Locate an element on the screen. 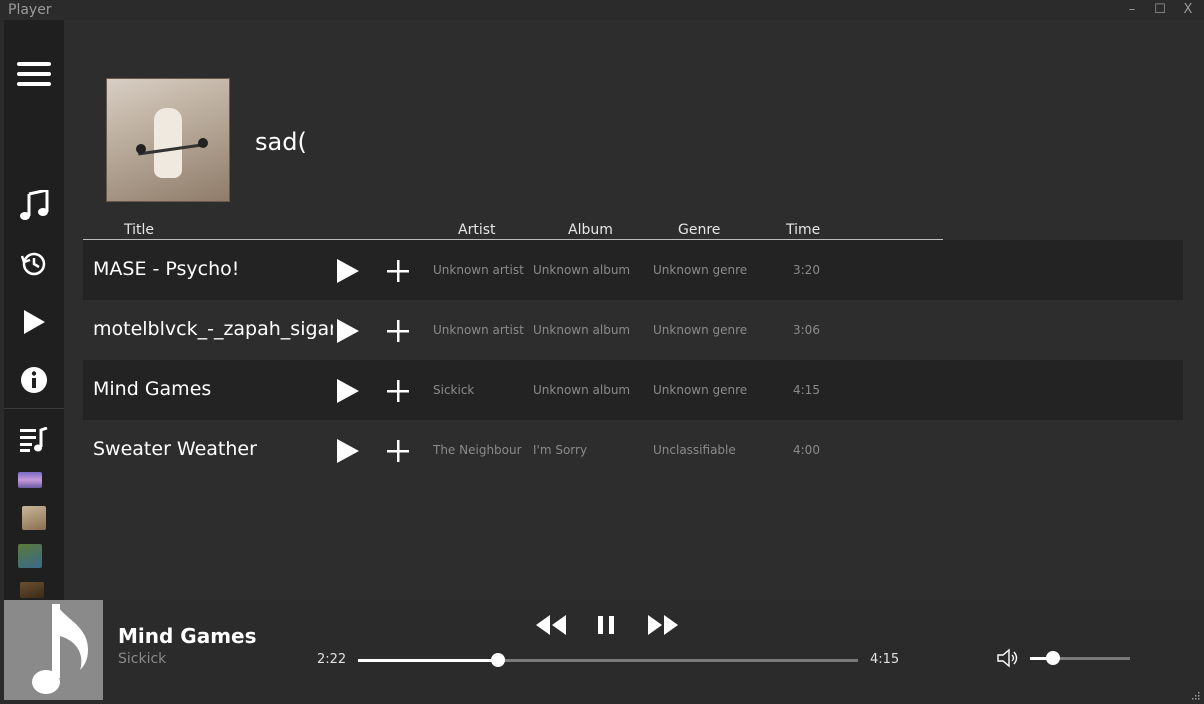 The image size is (1204, 704). sidebar is located at coordinates (34, 310).